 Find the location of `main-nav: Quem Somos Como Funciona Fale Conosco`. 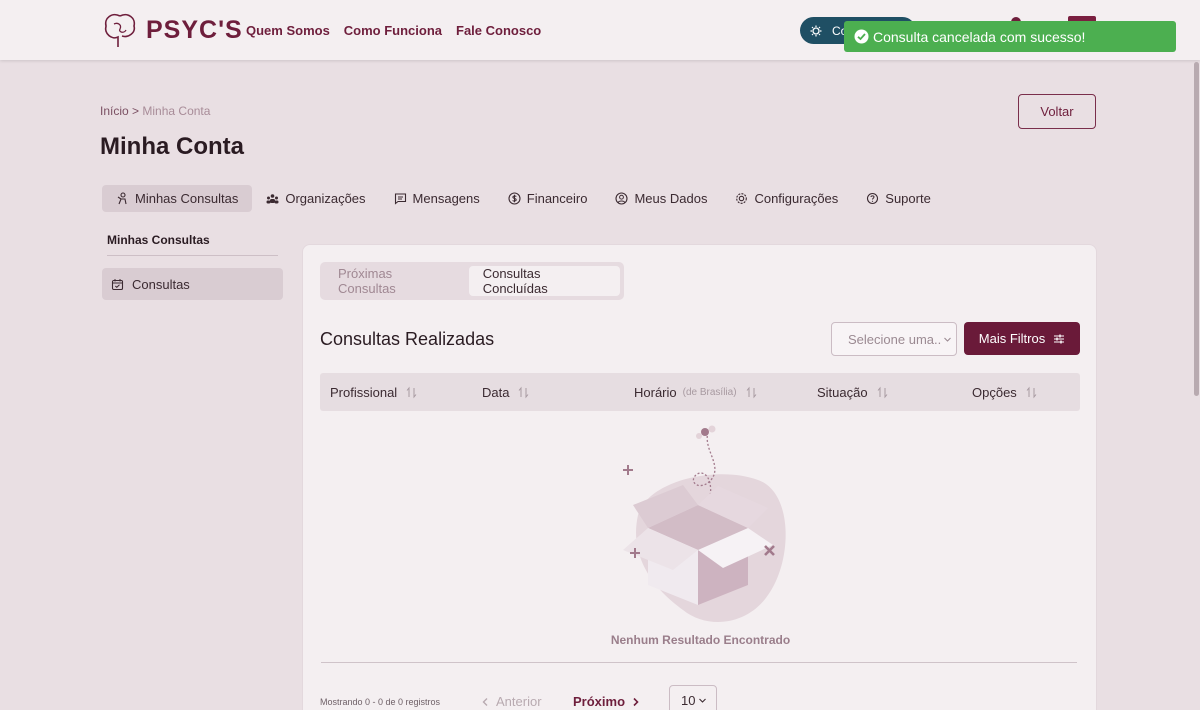

main-nav: Quem Somos Como Funciona Fale Conosco is located at coordinates (393, 30).